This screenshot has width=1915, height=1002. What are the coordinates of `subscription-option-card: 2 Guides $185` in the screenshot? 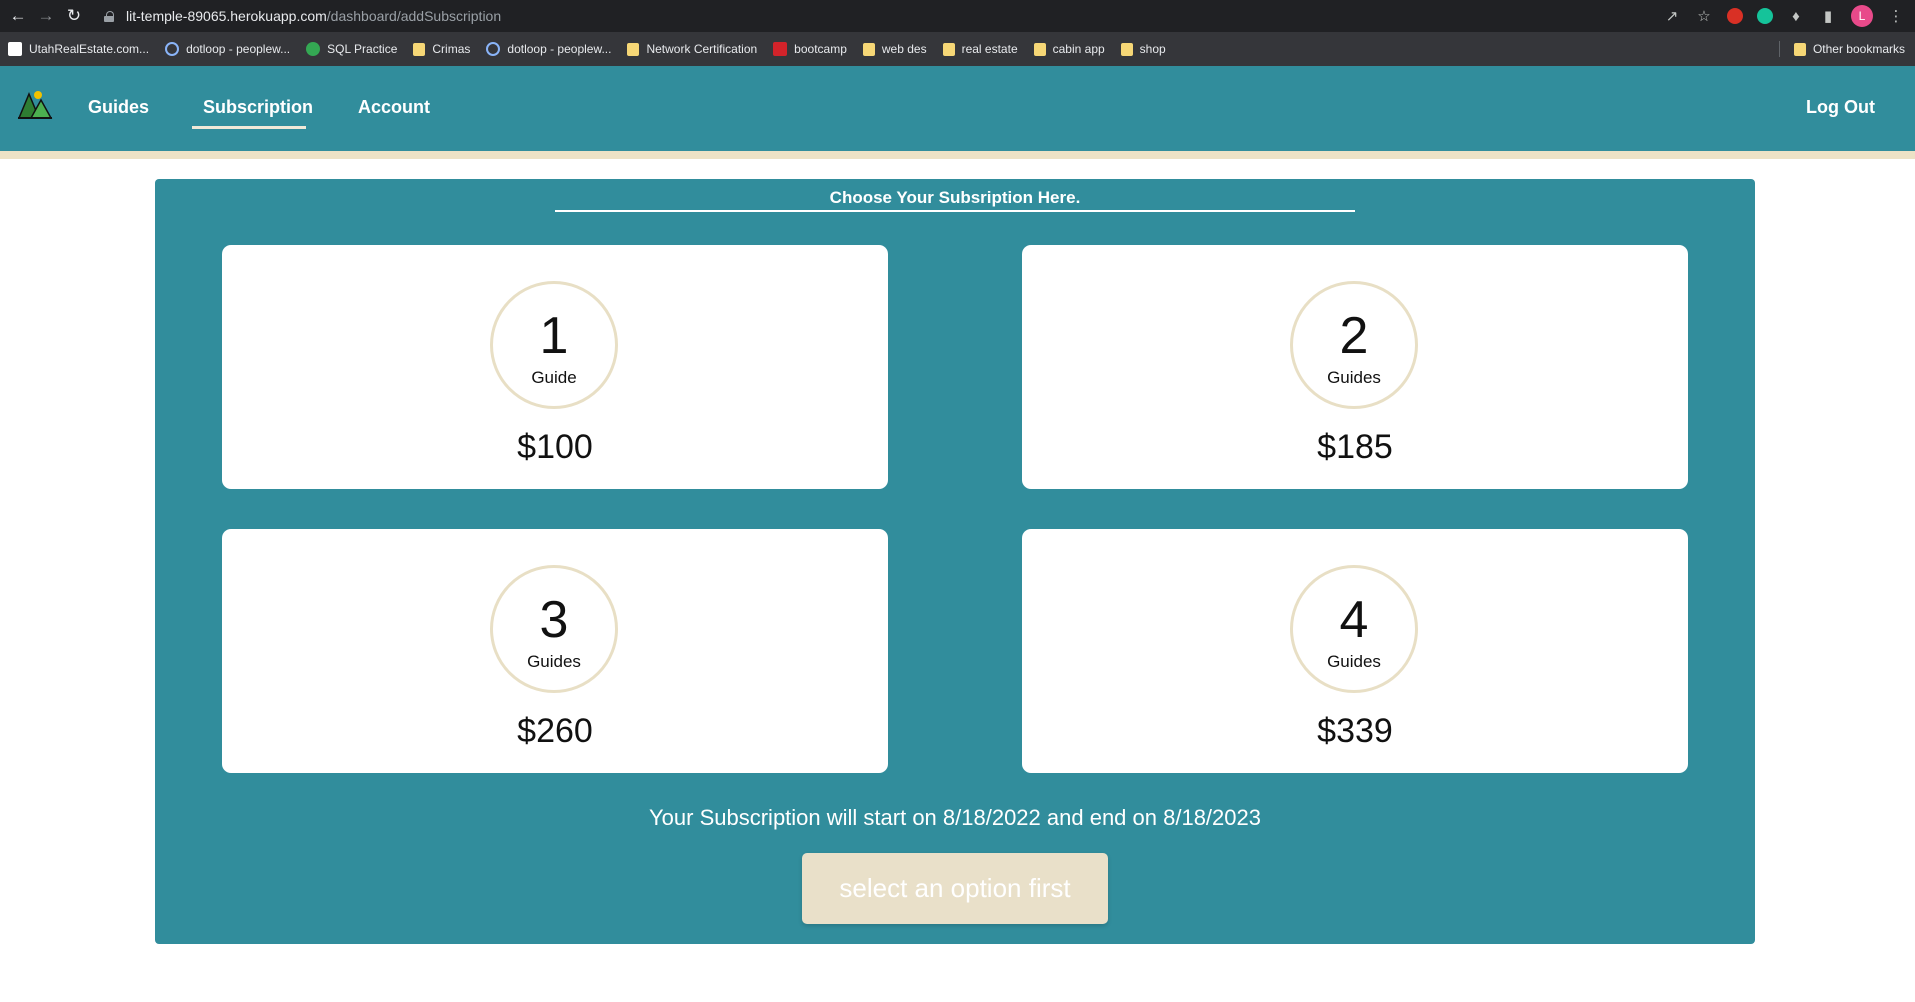 It's located at (1355, 367).